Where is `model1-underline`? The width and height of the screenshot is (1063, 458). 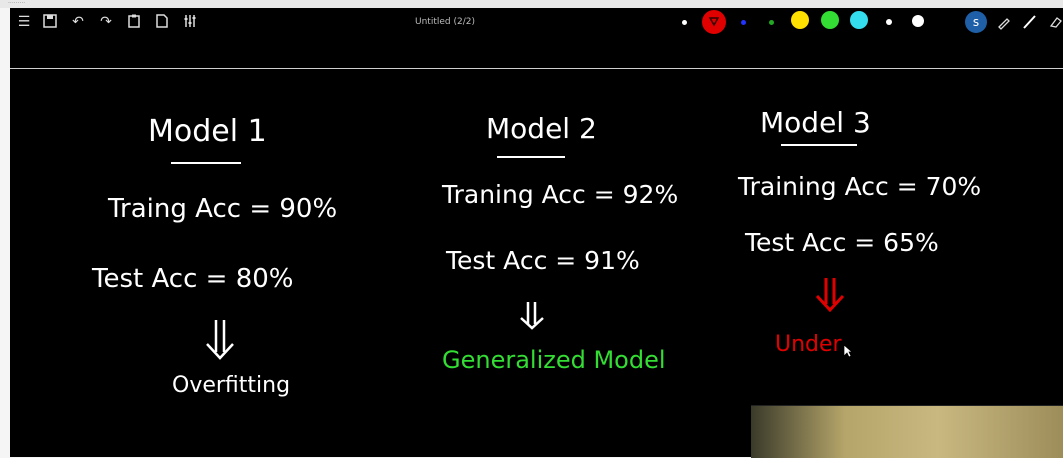
model1-underline is located at coordinates (206, 163).